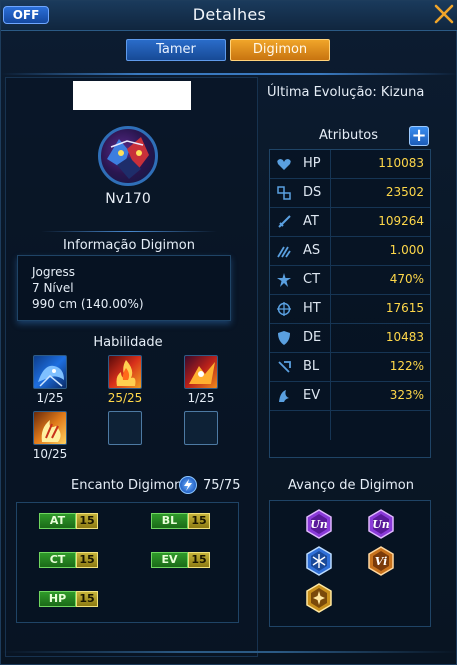 The height and width of the screenshot is (665, 457). Describe the element at coordinates (57, 599) in the screenshot. I see `charm-badge-label: HP` at that location.